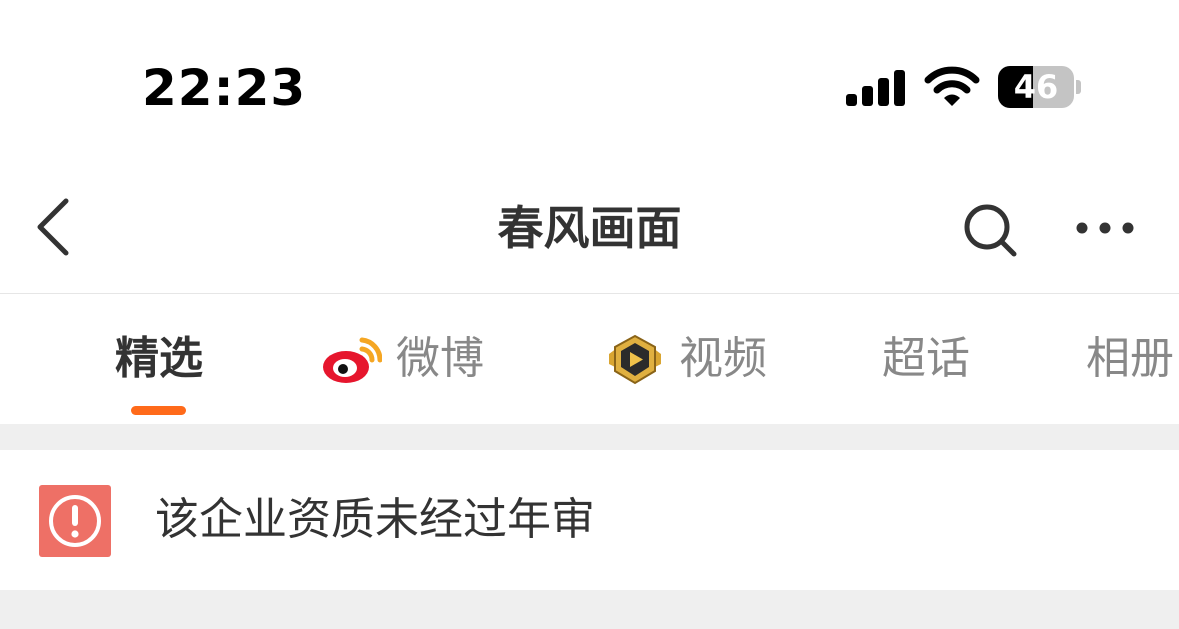  What do you see at coordinates (352, 360) in the screenshot?
I see `weibo-logo-icon` at bounding box center [352, 360].